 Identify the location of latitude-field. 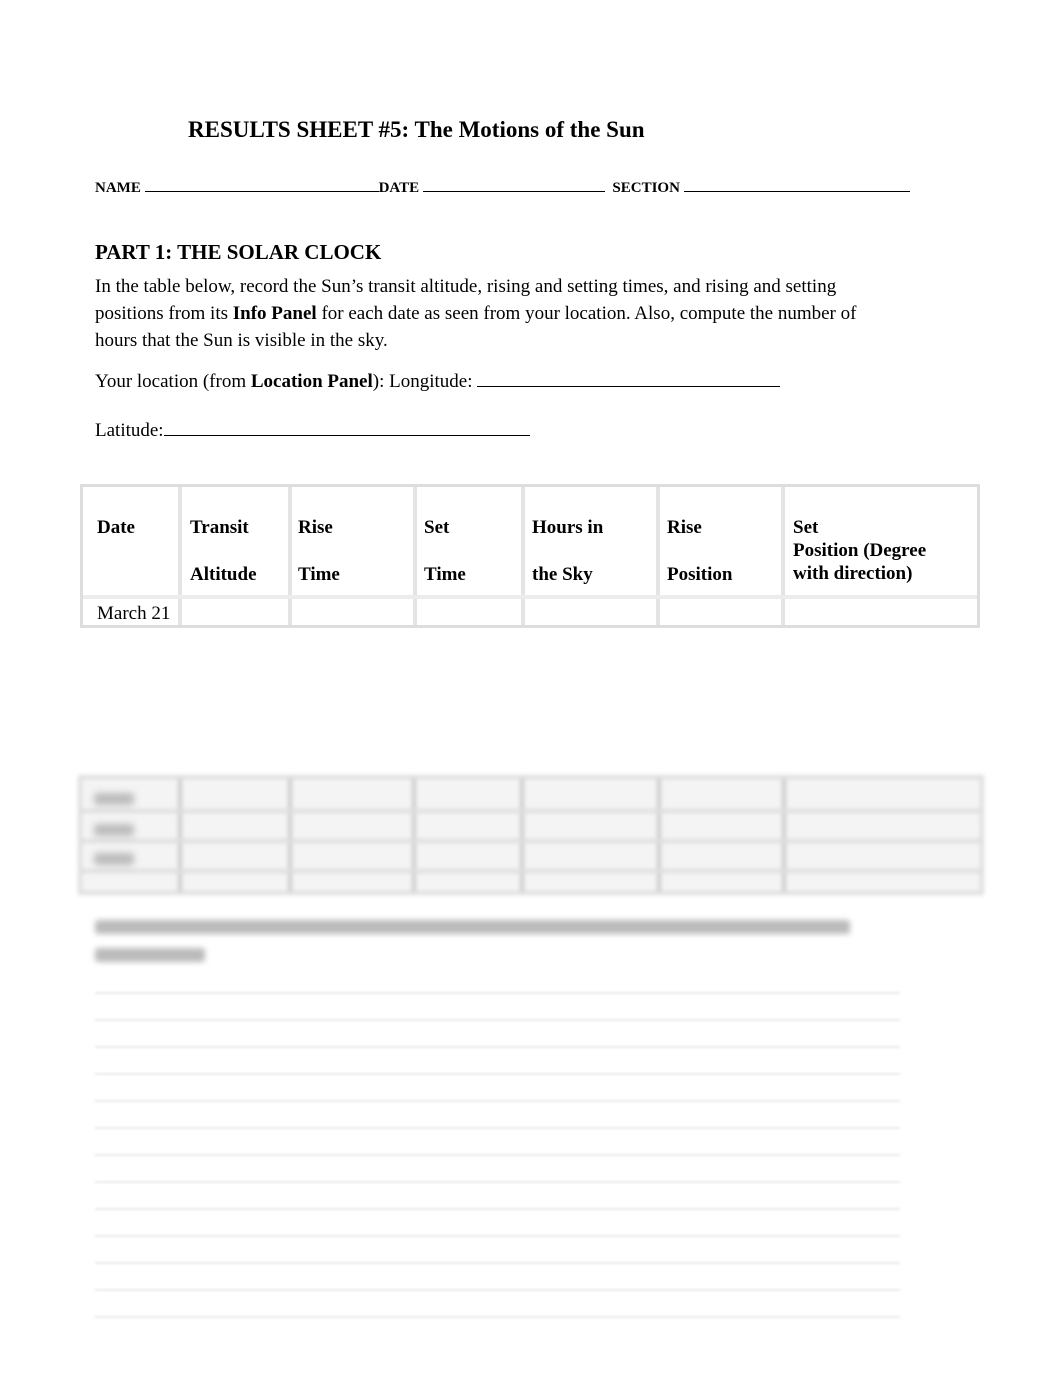
(346, 427).